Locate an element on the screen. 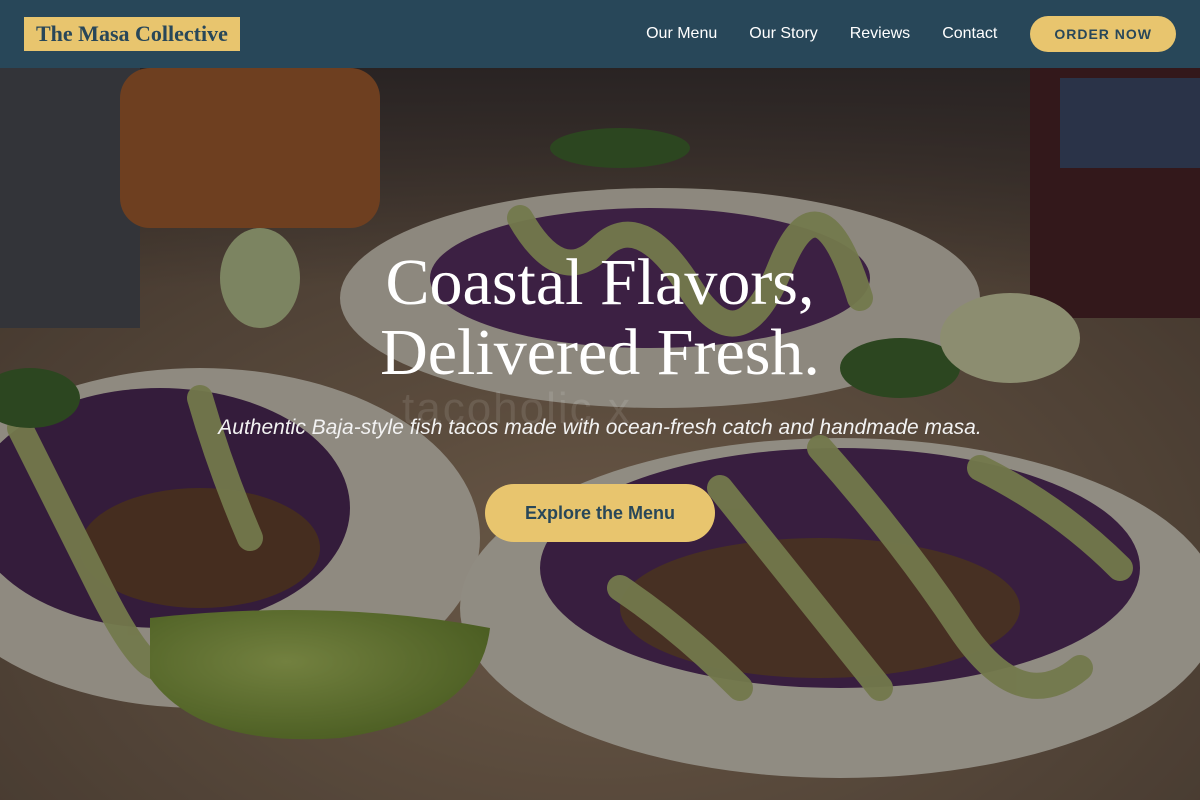 The width and height of the screenshot is (1200, 800). explore-menu-button: Explore the Menu is located at coordinates (600, 513).